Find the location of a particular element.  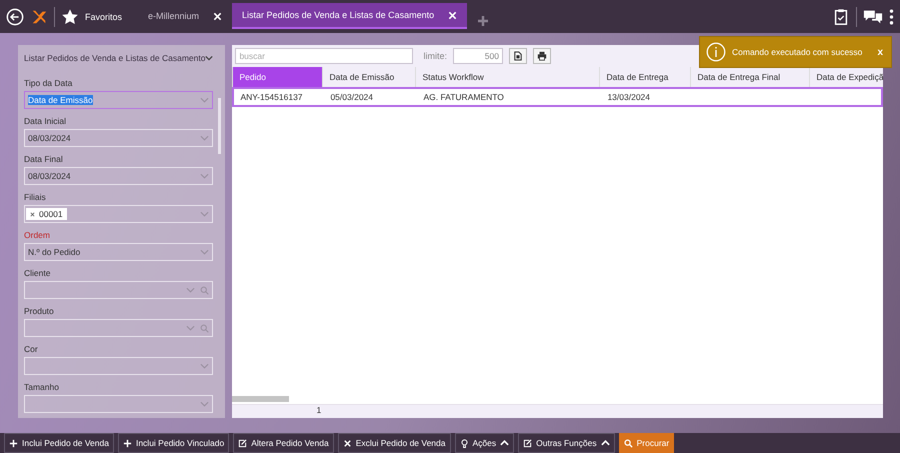

limit-field: 500 is located at coordinates (477, 56).